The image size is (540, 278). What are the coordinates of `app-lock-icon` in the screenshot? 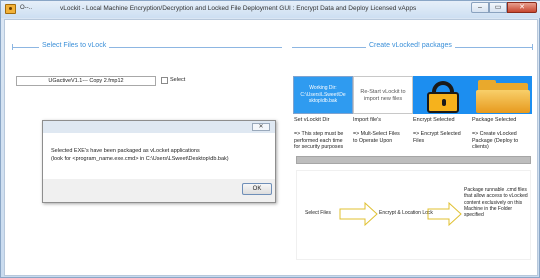 It's located at (10, 9).